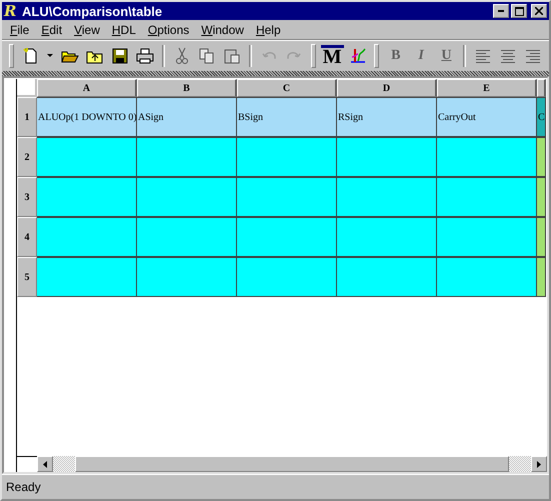 Image resolution: width=551 pixels, height=501 pixels. What do you see at coordinates (87, 29) in the screenshot?
I see `menu-item: View` at bounding box center [87, 29].